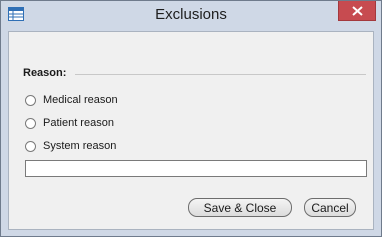 This screenshot has height=240, width=382. I want to click on medical-reason-option: Medical reason, so click(71, 100).